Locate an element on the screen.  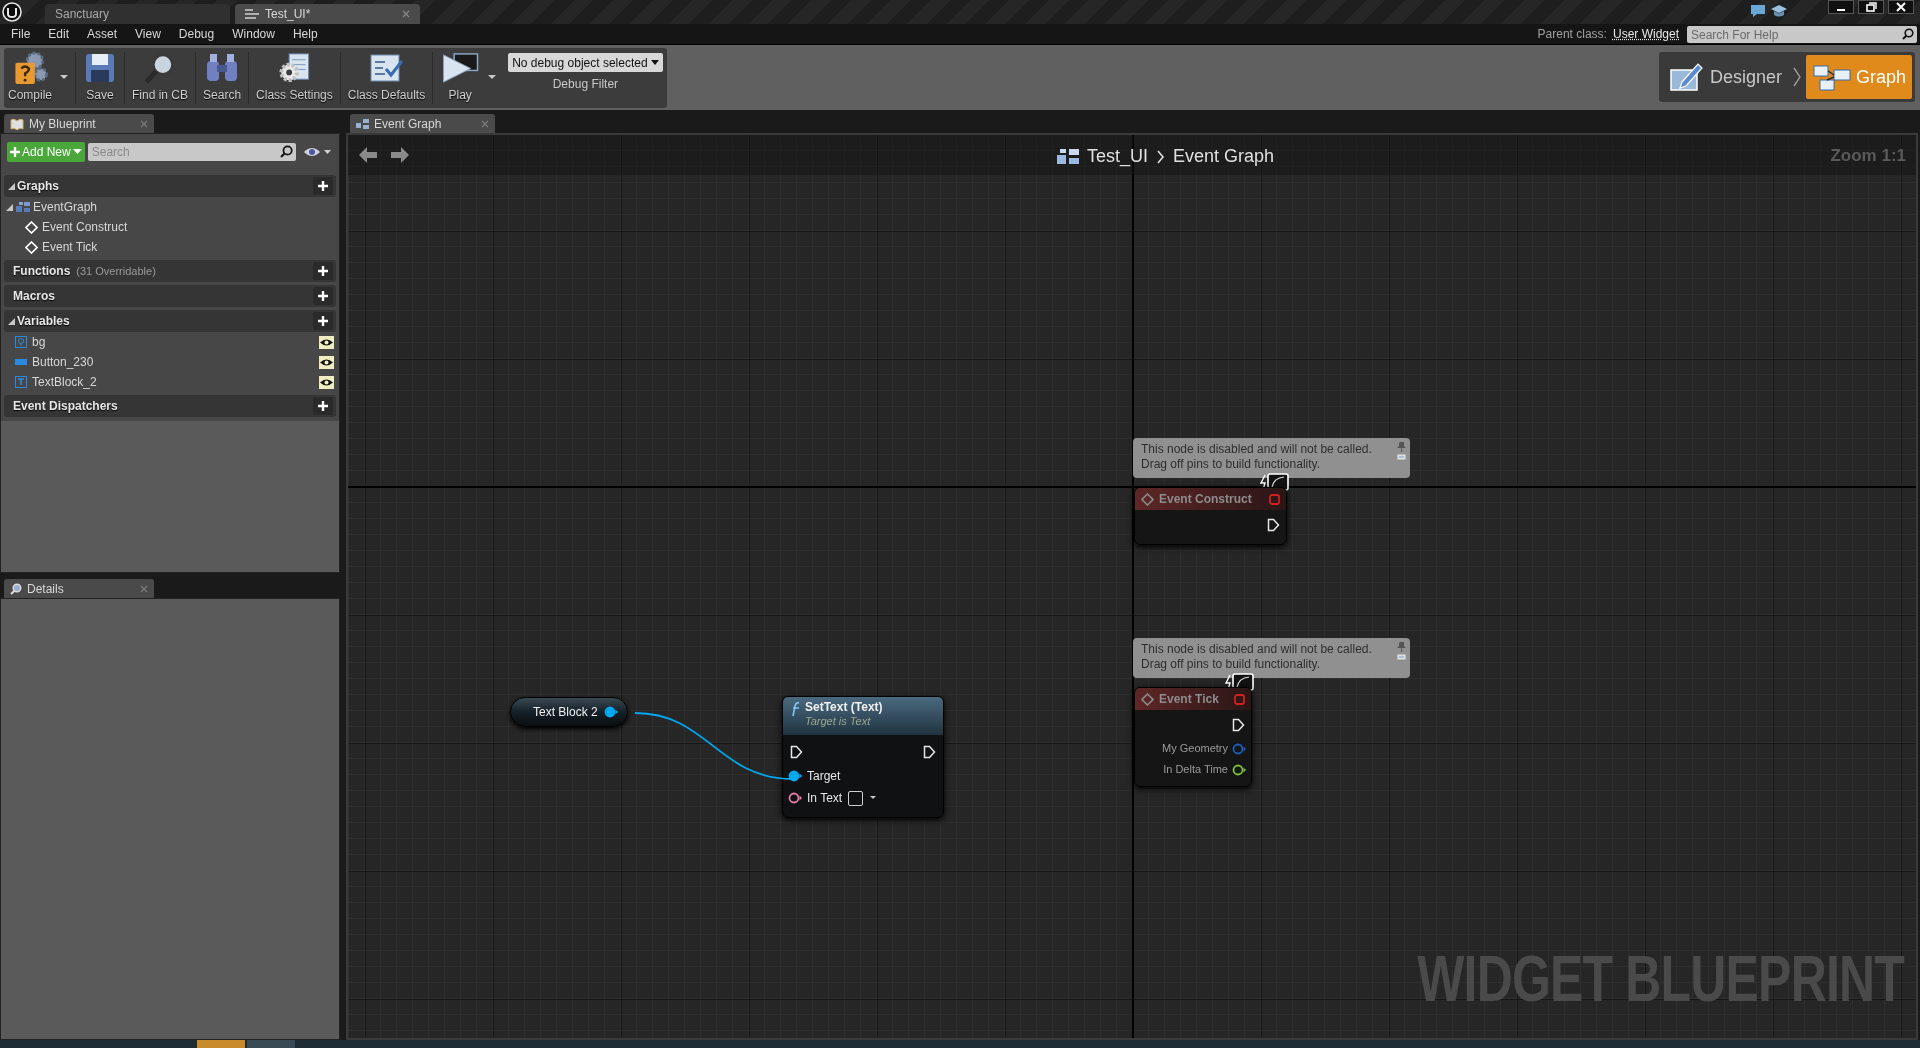
menu-item: Edit is located at coordinates (59, 34).